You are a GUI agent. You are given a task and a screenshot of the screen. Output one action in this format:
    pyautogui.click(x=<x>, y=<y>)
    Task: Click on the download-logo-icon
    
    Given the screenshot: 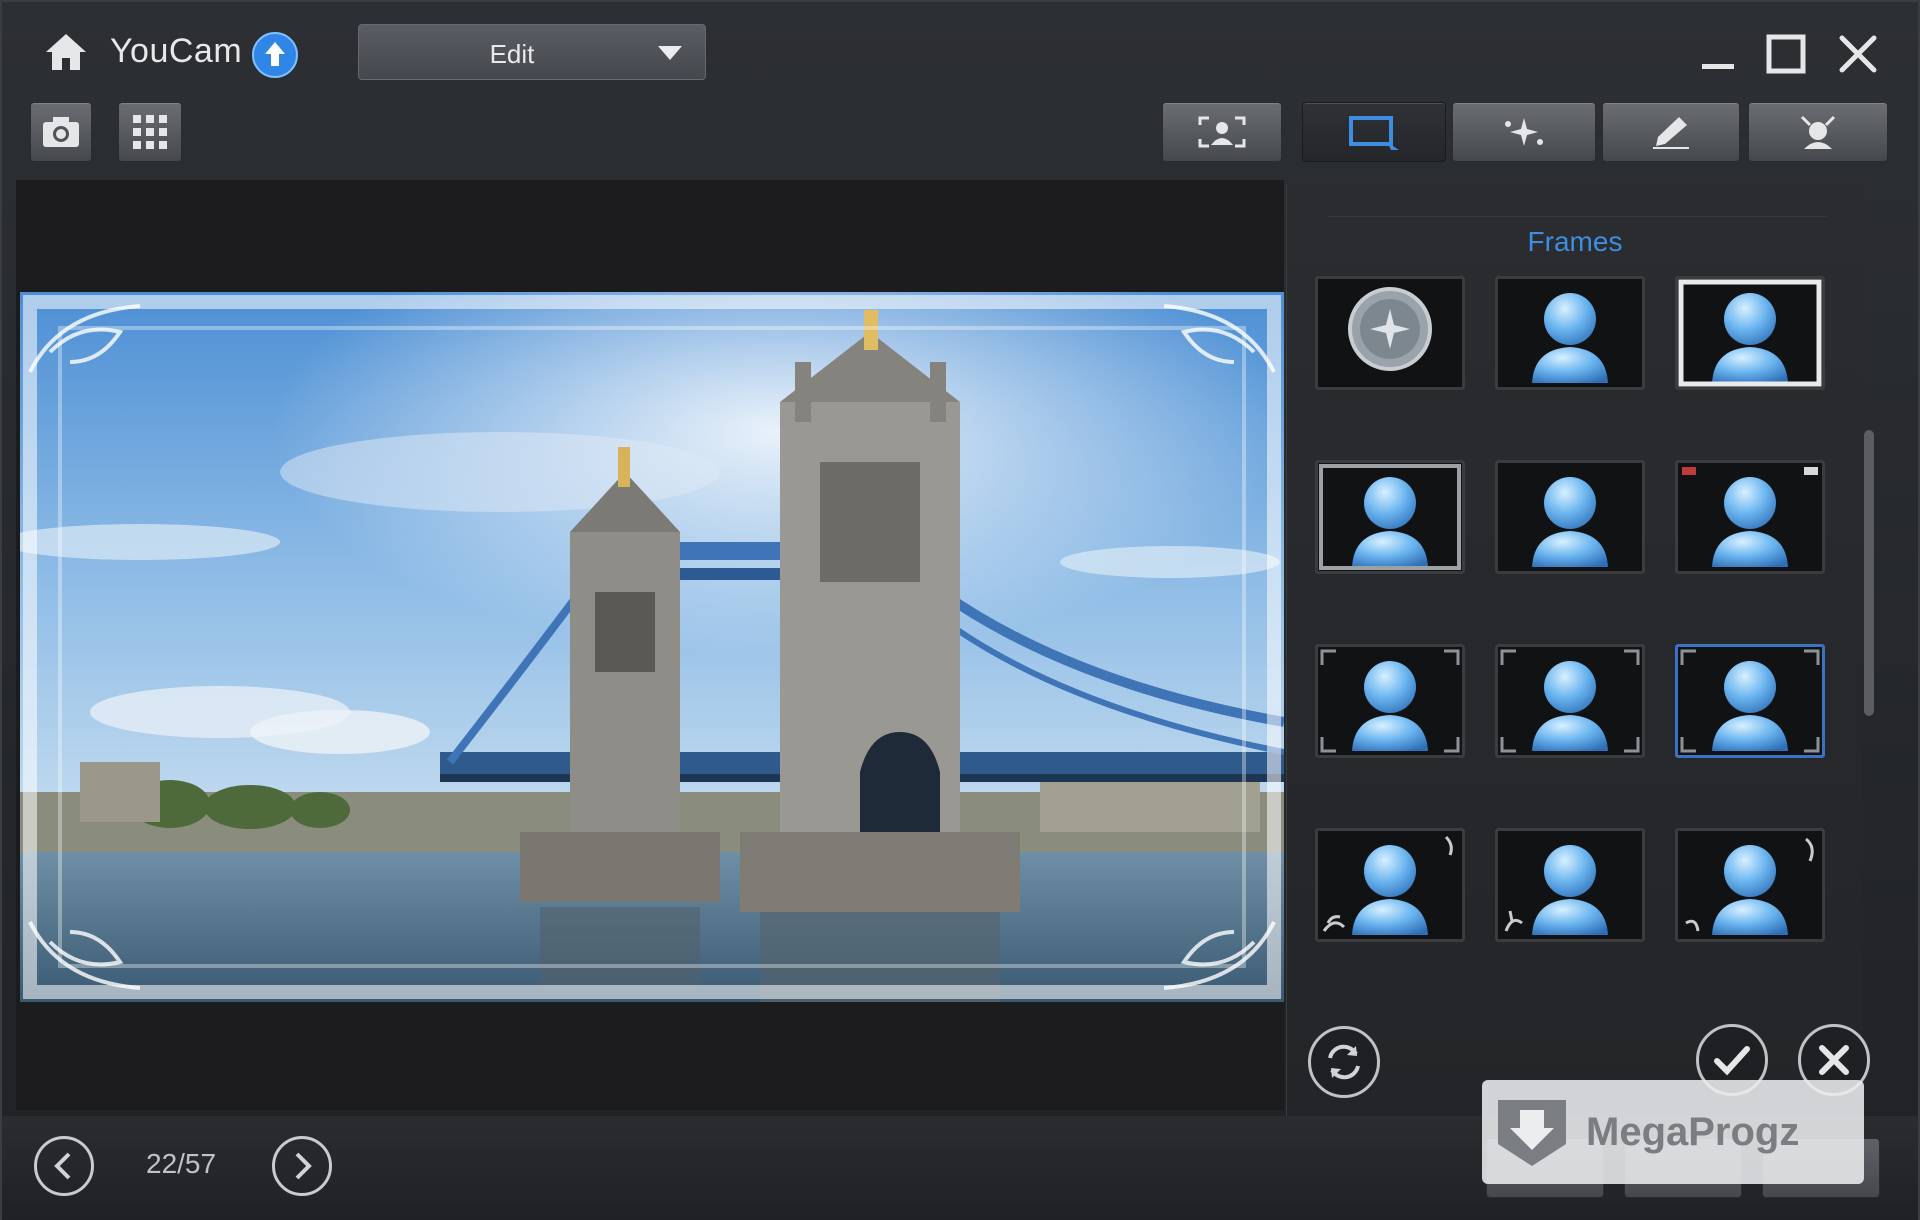 What is the action you would take?
    pyautogui.click(x=1532, y=1133)
    